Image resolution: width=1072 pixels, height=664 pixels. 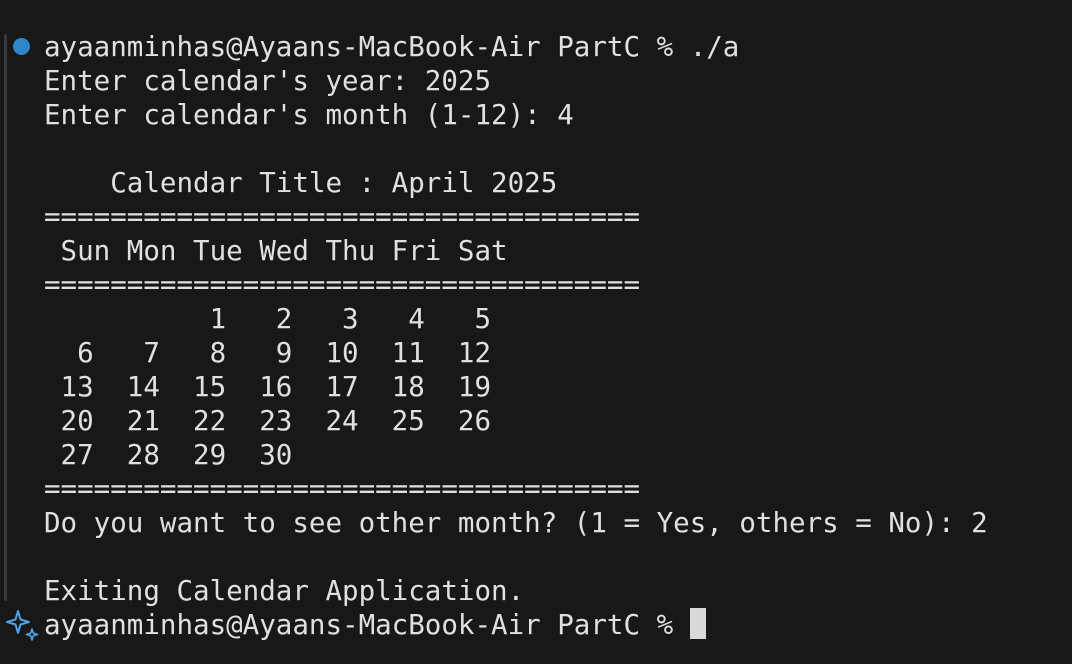 What do you see at coordinates (309, 115) in the screenshot?
I see `terminal-line-month-prompt: Enter calendar's month (1-12): 4` at bounding box center [309, 115].